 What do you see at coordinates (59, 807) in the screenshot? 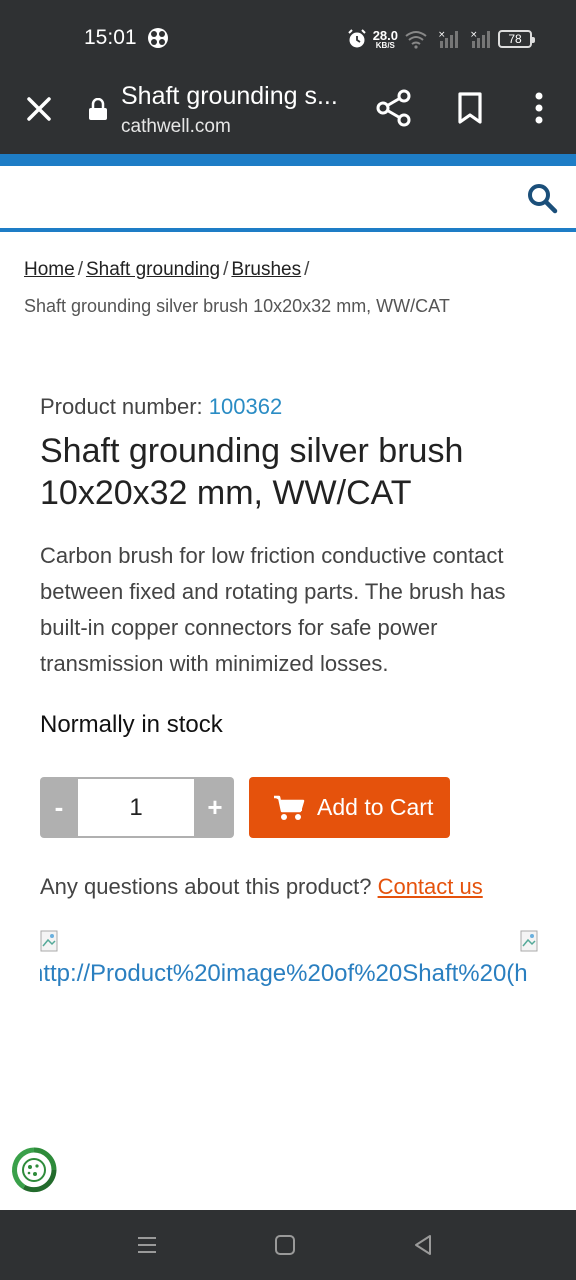
I see `quantity-decrease-button: -` at bounding box center [59, 807].